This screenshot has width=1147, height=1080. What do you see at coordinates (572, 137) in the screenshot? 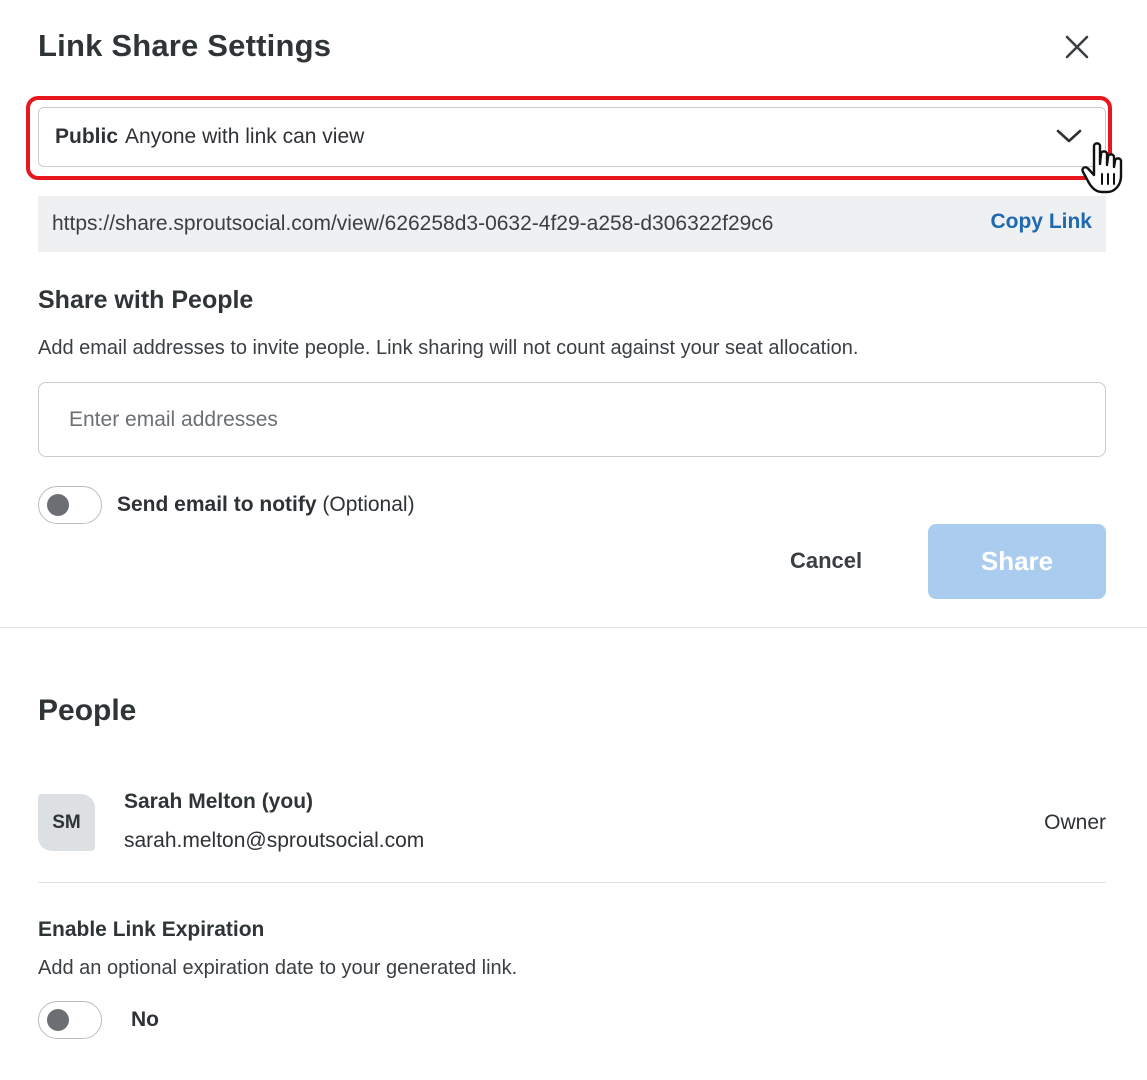
I see `link-visibility-dropdown: Public Anyone with link can view` at bounding box center [572, 137].